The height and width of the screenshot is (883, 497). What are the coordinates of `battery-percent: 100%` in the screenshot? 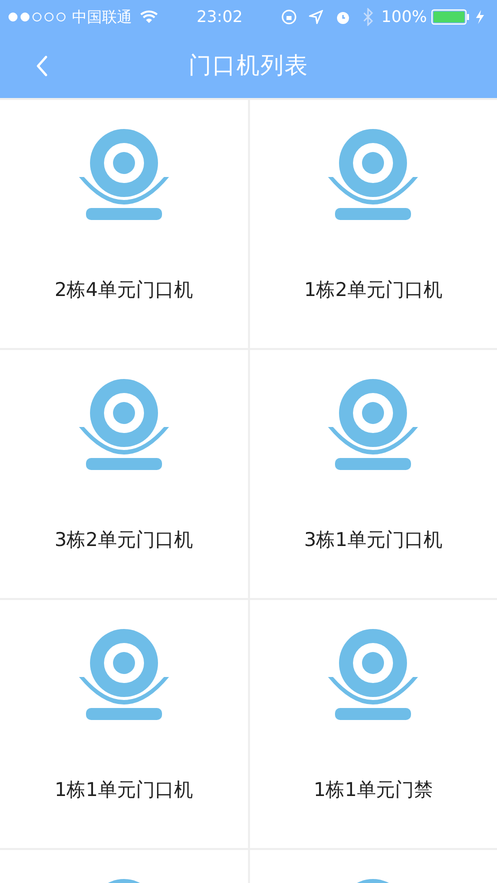 It's located at (404, 17).